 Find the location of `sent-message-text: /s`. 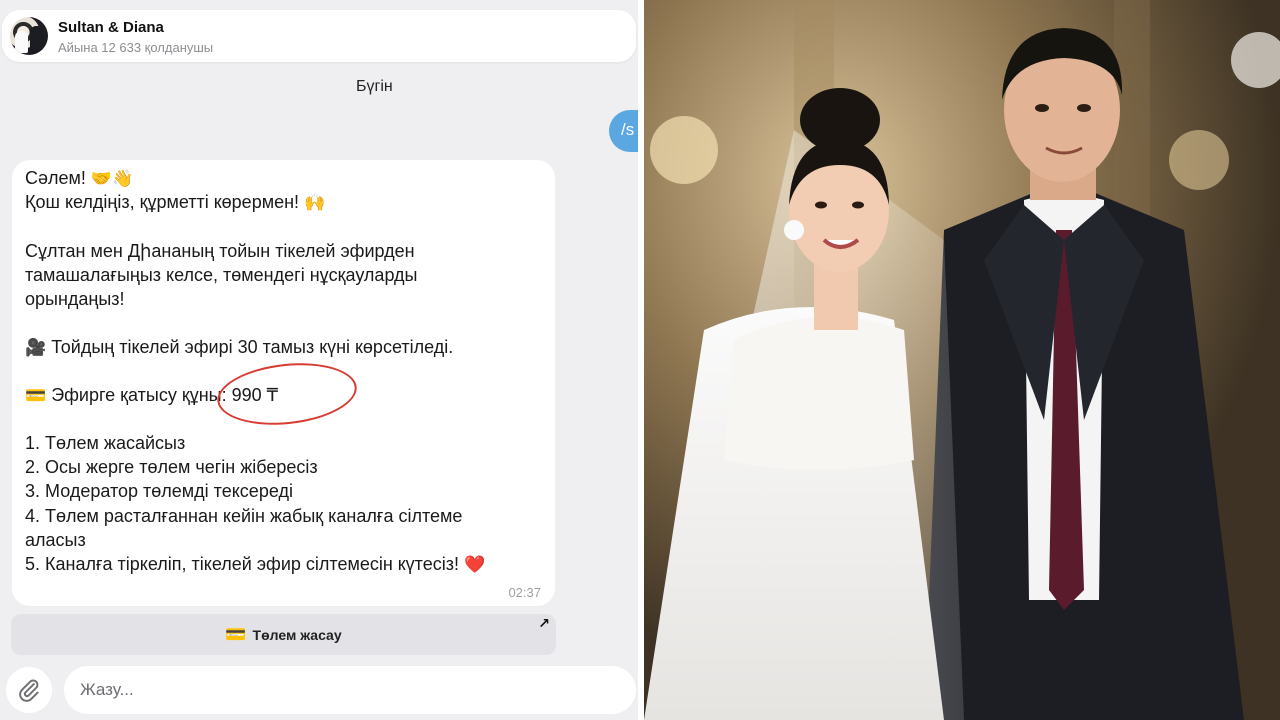

sent-message-text: /s is located at coordinates (628, 129).